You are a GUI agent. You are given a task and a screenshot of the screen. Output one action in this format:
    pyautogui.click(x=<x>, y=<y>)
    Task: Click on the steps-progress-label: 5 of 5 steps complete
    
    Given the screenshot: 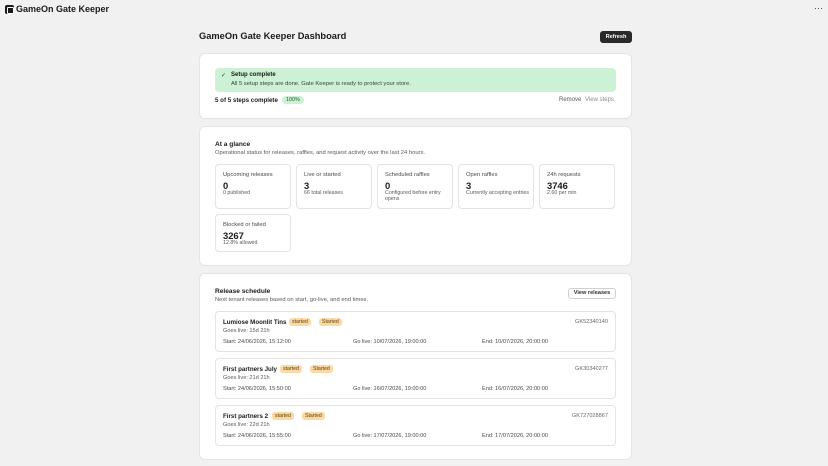 What is the action you would take?
    pyautogui.click(x=246, y=100)
    